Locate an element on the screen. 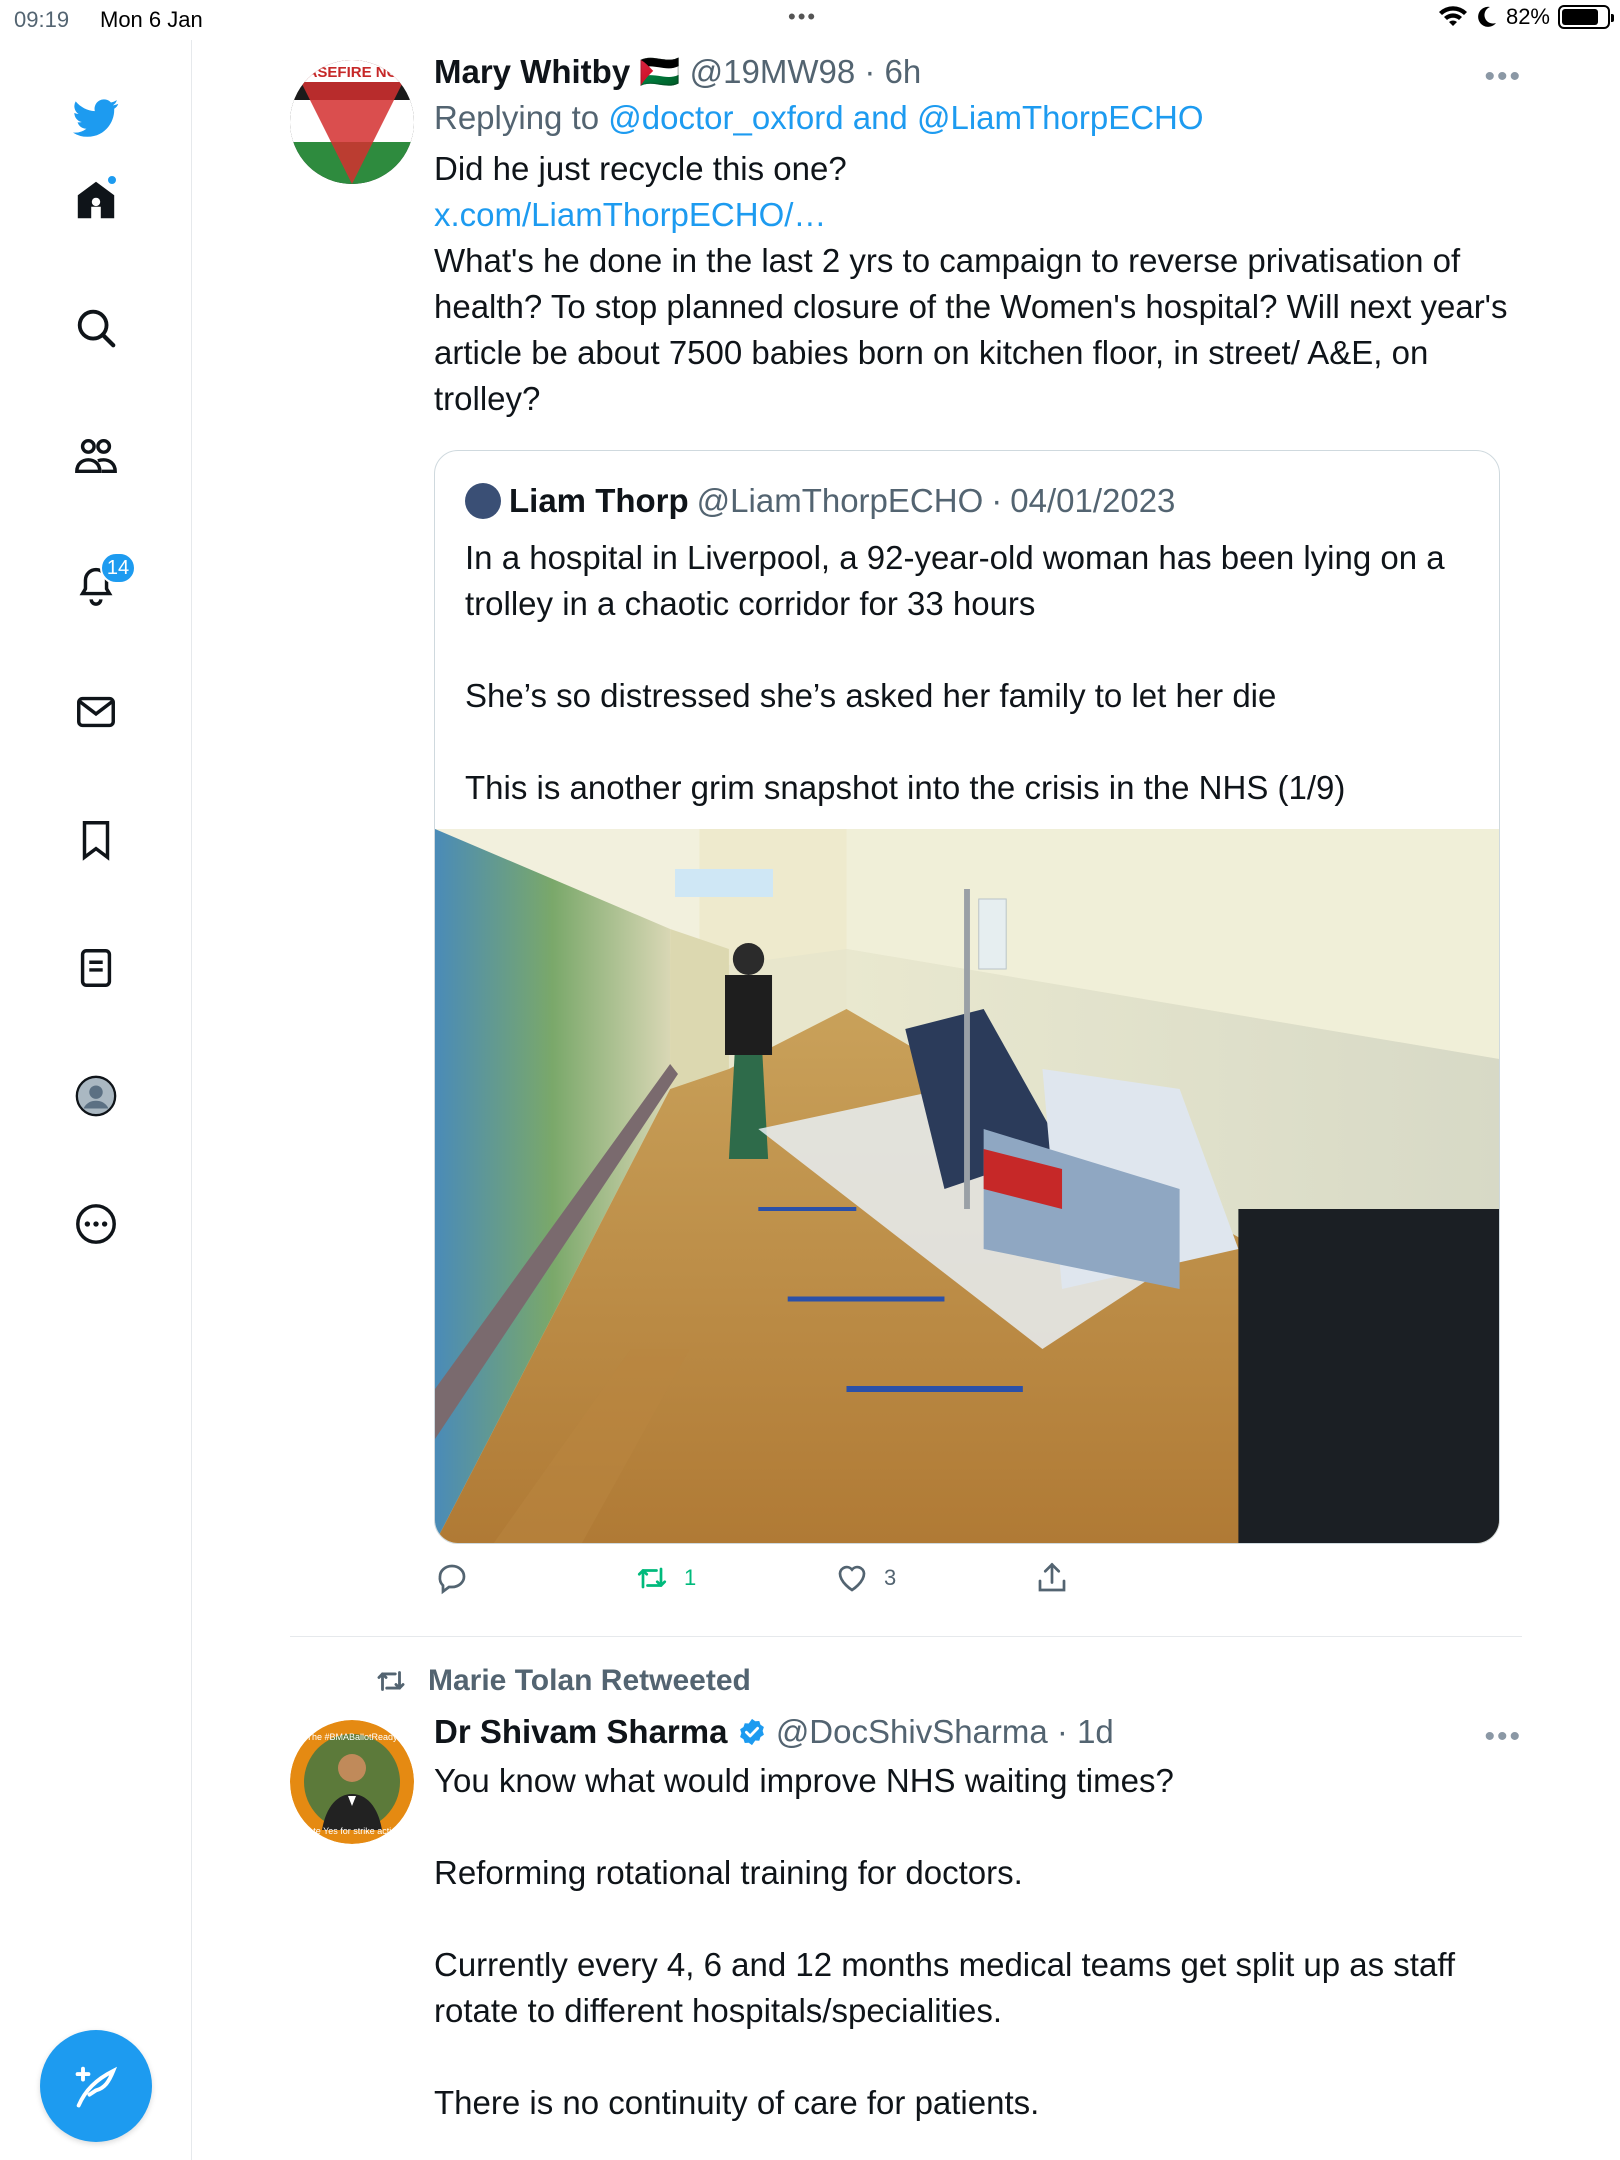 The height and width of the screenshot is (2160, 1620). user-handle: @DocShivSharma is located at coordinates (912, 1731).